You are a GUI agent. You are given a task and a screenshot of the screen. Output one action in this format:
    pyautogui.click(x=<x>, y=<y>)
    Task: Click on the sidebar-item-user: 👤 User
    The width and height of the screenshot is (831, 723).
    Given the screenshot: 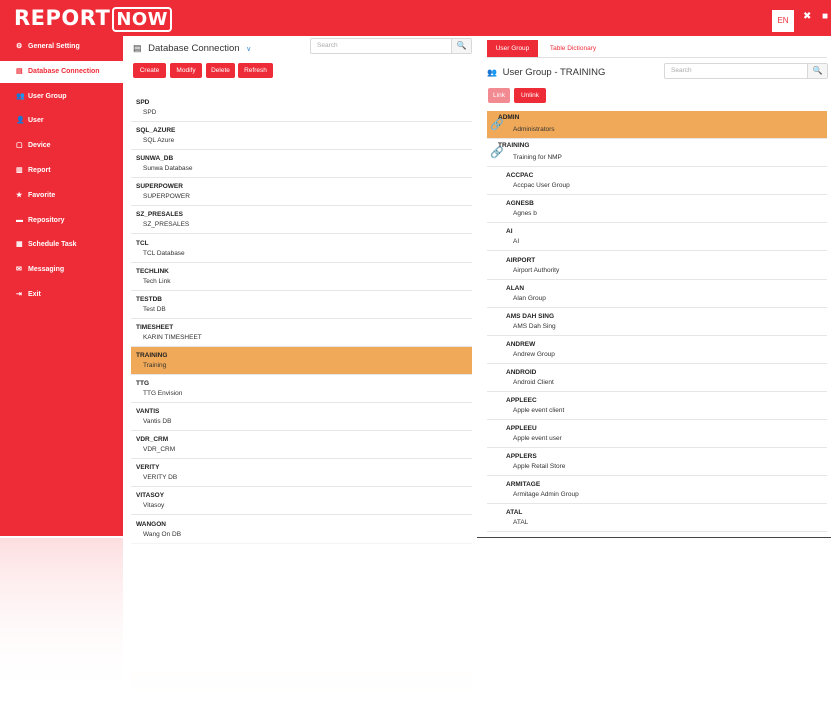 What is the action you would take?
    pyautogui.click(x=61, y=121)
    